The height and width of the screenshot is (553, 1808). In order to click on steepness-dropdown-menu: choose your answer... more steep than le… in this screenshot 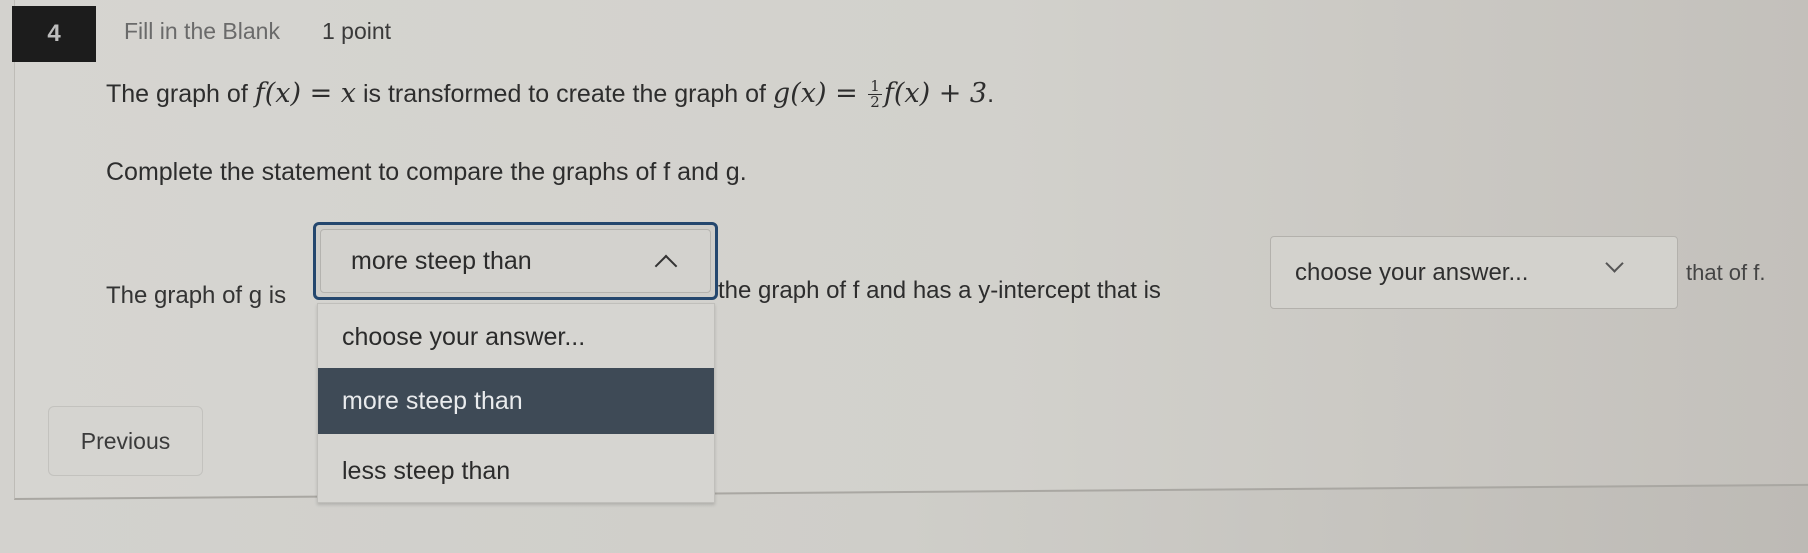, I will do `click(516, 403)`.